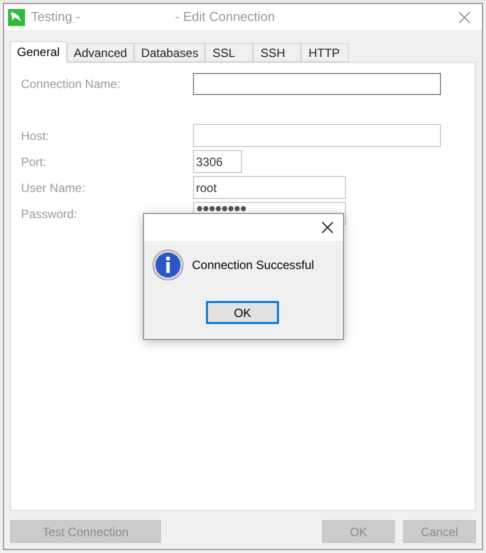 The image size is (486, 553). I want to click on message-text: Connection Successful, so click(253, 265).